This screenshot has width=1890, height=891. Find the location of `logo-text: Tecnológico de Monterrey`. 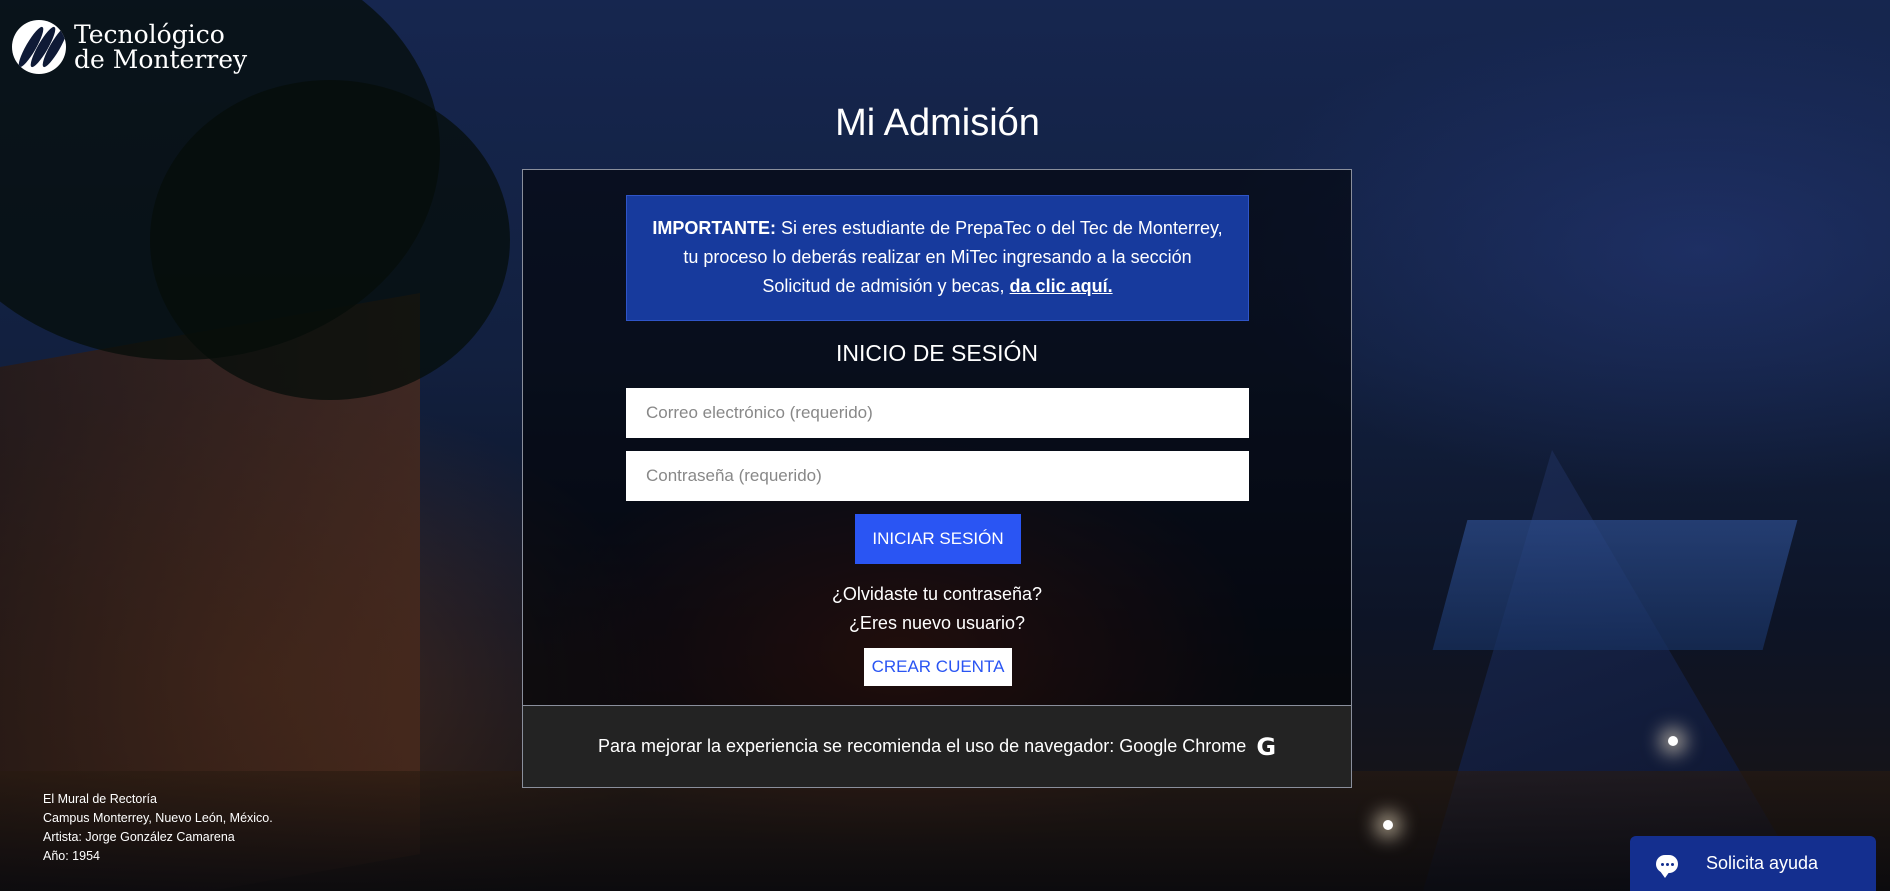

logo-text: Tecnológico de Monterrey is located at coordinates (160, 47).